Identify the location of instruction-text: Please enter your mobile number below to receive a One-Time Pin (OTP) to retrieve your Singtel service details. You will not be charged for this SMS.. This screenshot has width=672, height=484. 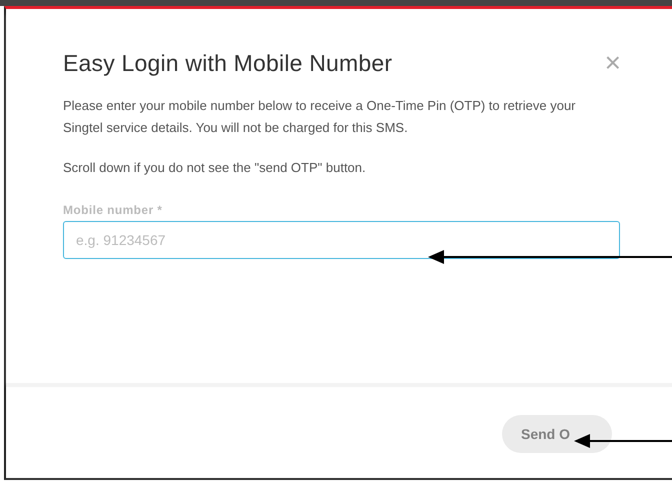
(320, 117).